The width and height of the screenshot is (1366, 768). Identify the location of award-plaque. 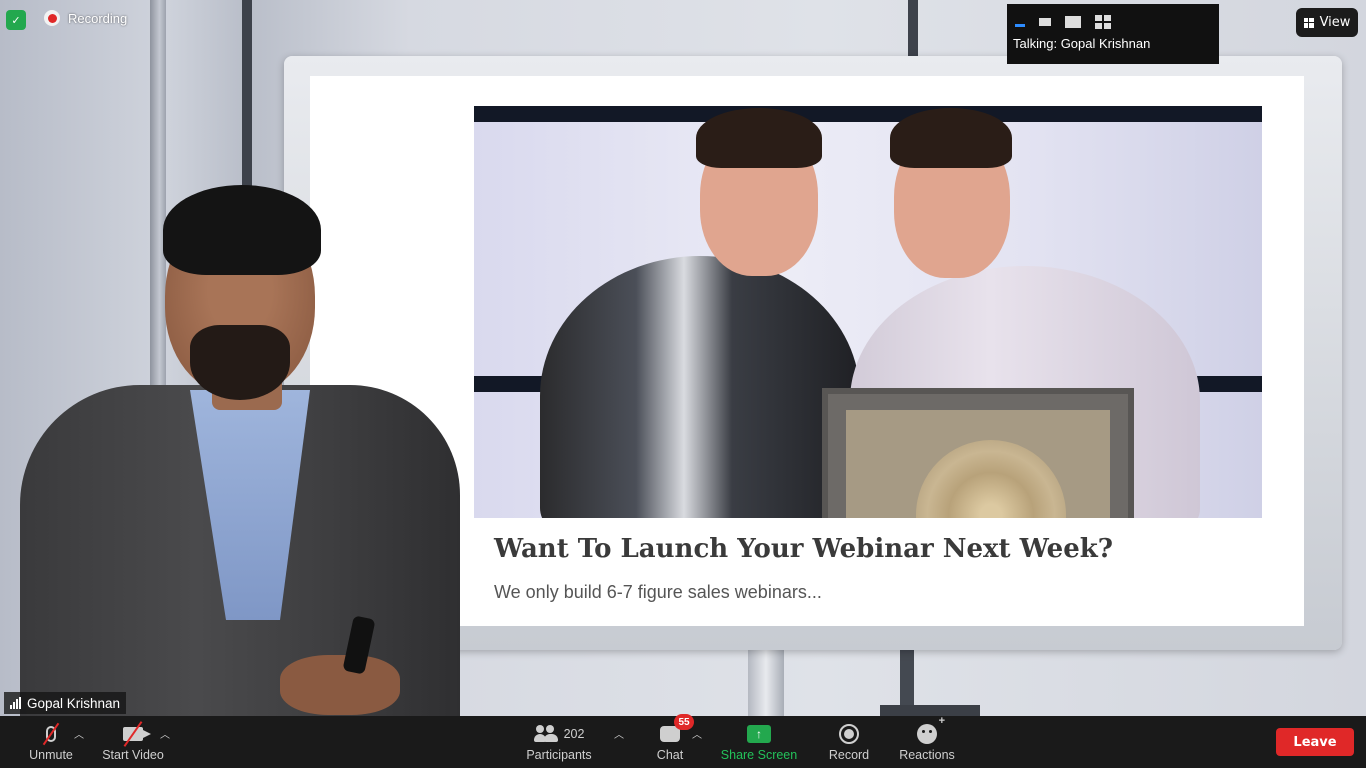
(978, 453).